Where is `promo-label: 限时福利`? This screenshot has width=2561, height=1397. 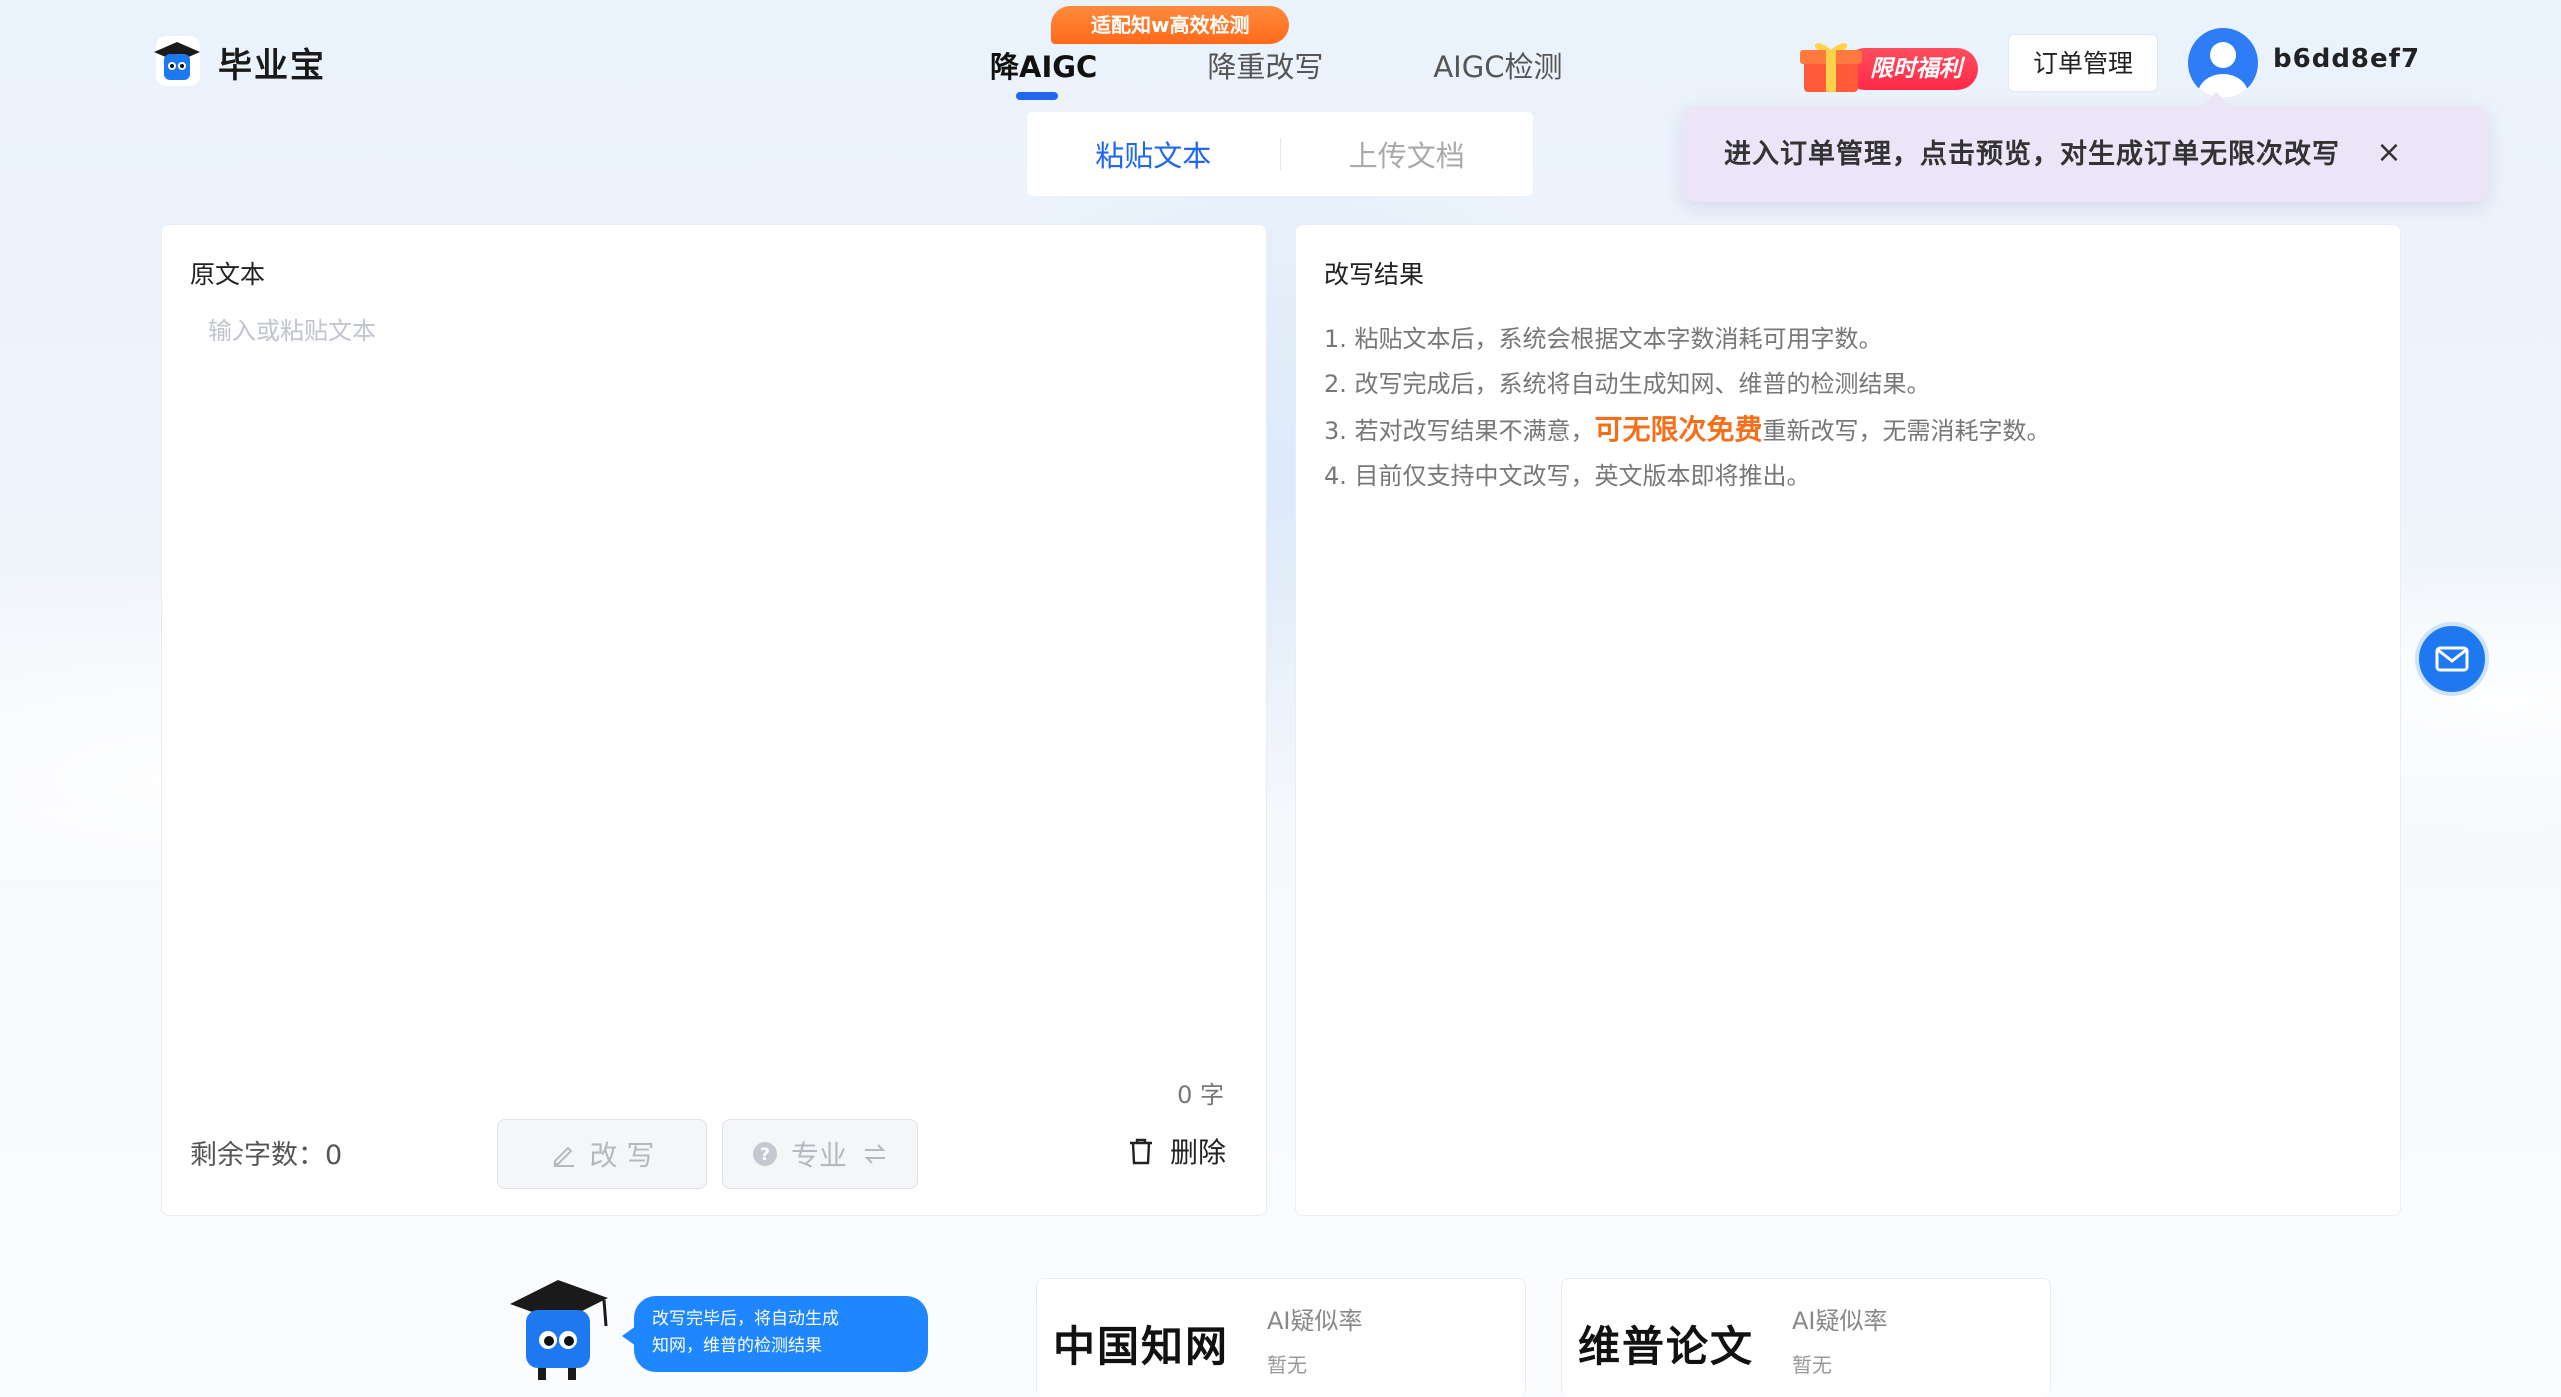 promo-label: 限时福利 is located at coordinates (1911, 69).